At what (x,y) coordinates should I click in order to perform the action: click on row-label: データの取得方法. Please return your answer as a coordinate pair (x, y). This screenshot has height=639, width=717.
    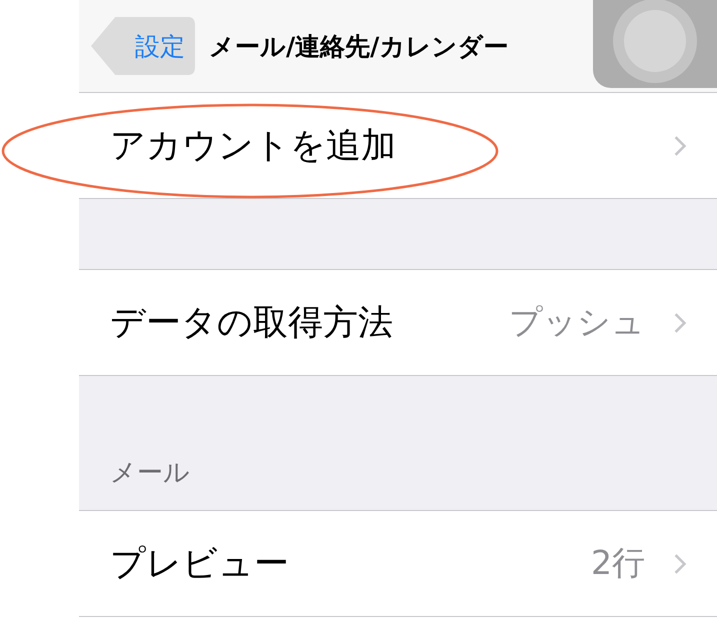
    Looking at the image, I should click on (251, 323).